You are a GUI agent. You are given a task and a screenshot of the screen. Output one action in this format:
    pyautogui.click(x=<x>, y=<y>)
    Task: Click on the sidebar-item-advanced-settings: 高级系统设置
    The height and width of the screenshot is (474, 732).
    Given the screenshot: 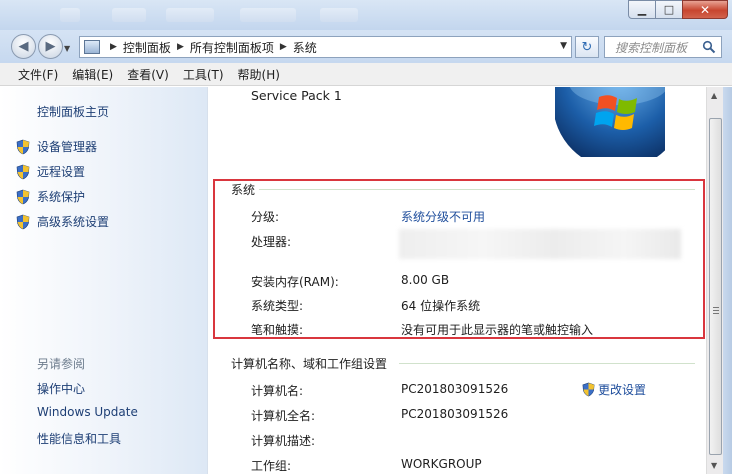 What is the action you would take?
    pyautogui.click(x=62, y=221)
    